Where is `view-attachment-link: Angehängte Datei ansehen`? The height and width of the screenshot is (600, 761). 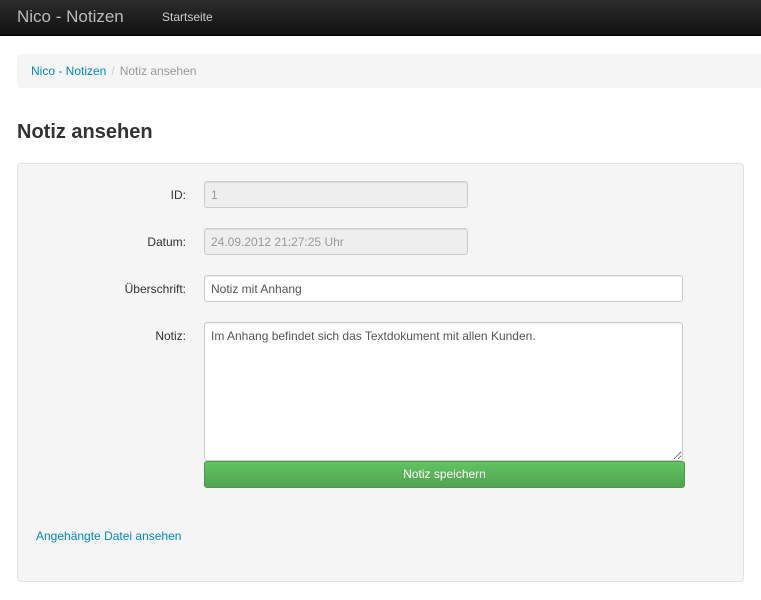
view-attachment-link: Angehängte Datei ansehen is located at coordinates (108, 536).